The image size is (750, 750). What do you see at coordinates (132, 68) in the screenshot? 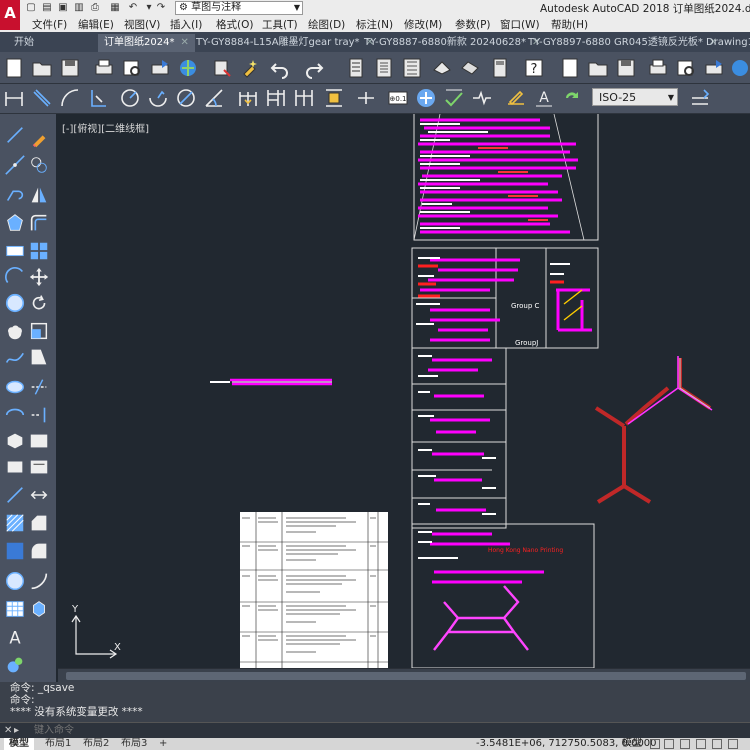
I see `plot-preview-icon` at bounding box center [132, 68].